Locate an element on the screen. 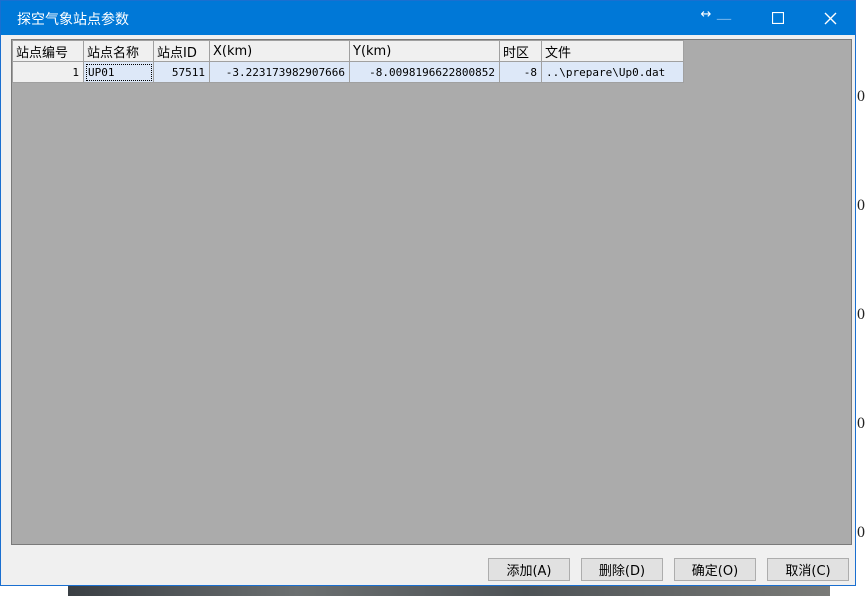  column-header-station-number: 站点编号 is located at coordinates (48, 51).